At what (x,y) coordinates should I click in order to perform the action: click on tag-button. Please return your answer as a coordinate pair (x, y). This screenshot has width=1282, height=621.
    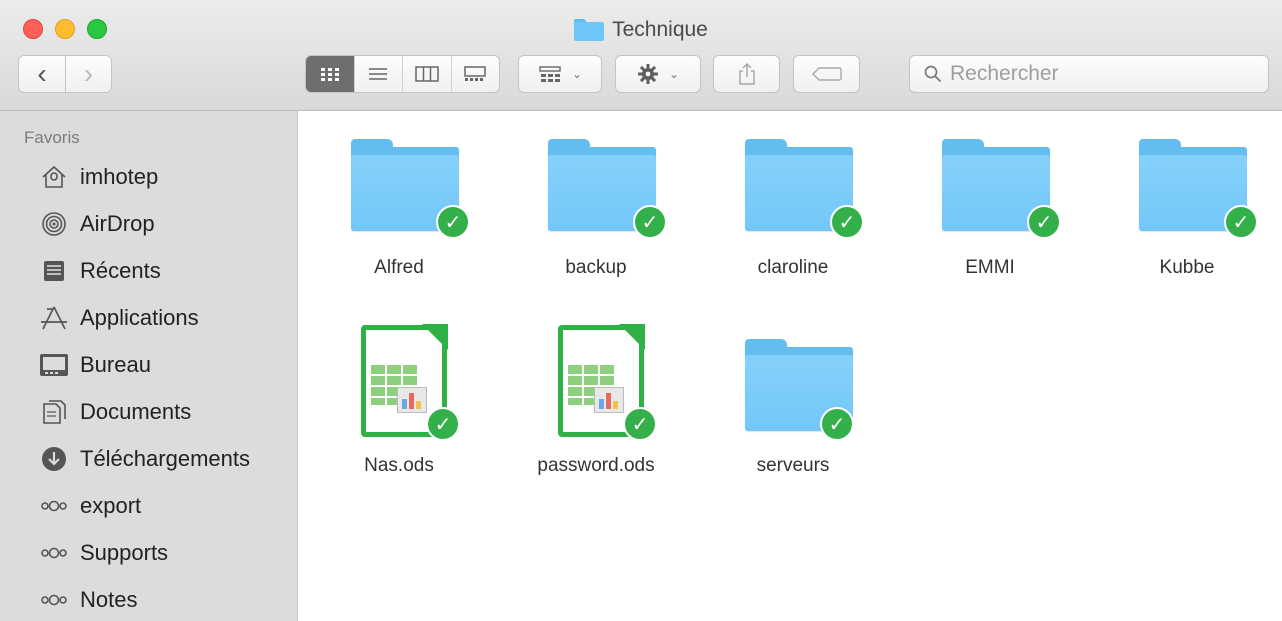
    Looking at the image, I should click on (826, 74).